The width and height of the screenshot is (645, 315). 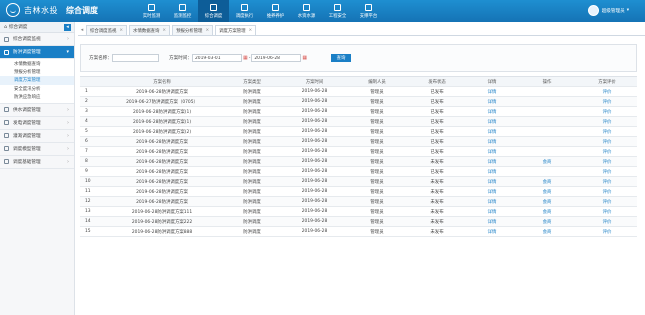 What do you see at coordinates (547, 101) in the screenshot?
I see `table-cell` at bounding box center [547, 101].